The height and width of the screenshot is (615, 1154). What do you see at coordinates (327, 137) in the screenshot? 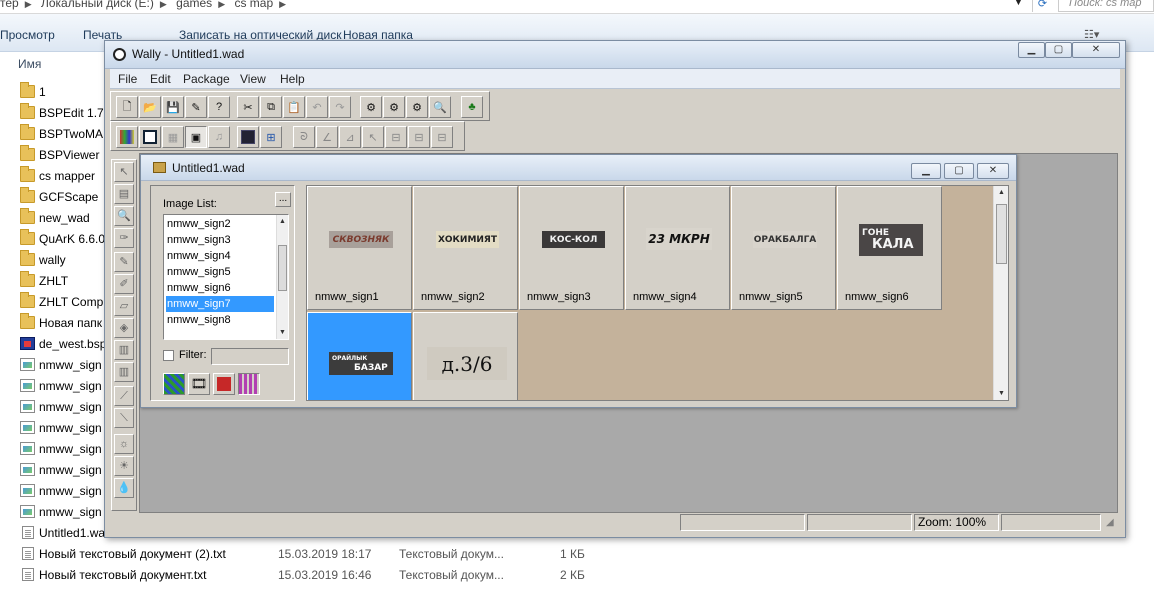
I see `line-icon: ∠` at bounding box center [327, 137].